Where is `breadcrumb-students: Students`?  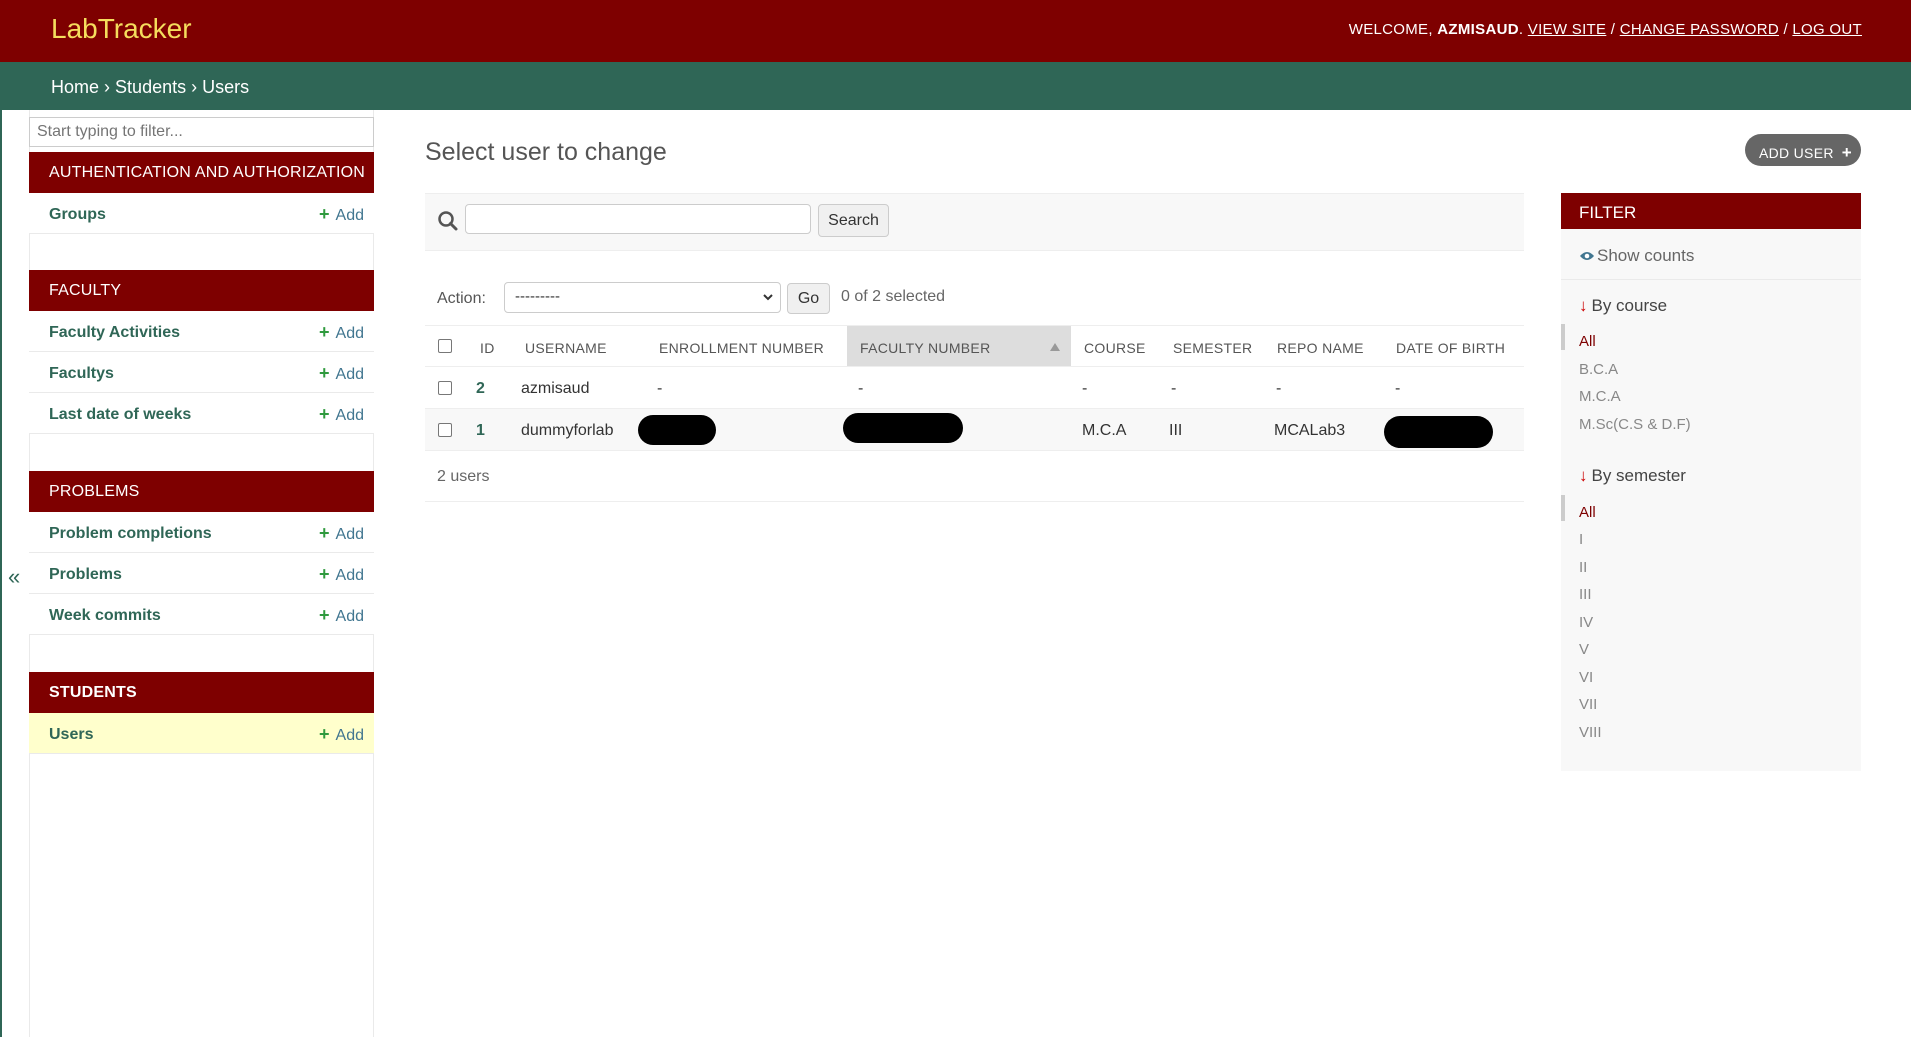
breadcrumb-students: Students is located at coordinates (150, 87).